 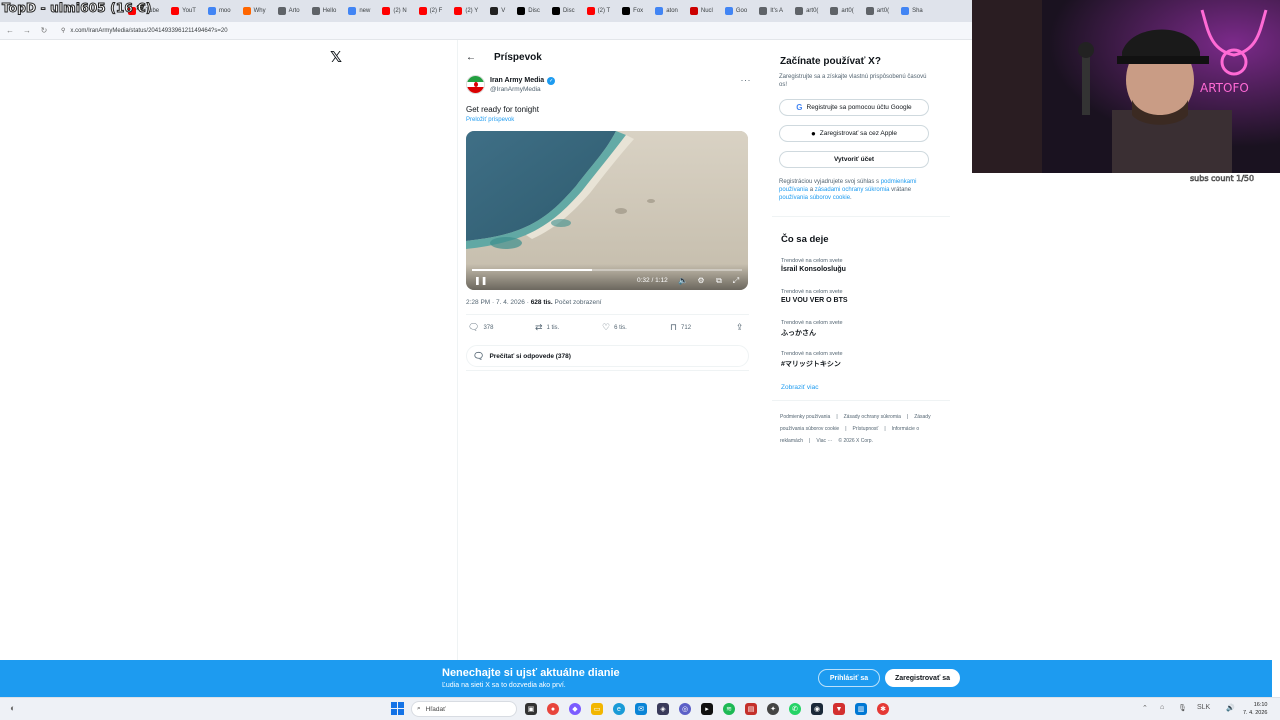 I want to click on avatar, so click(x=475, y=84).